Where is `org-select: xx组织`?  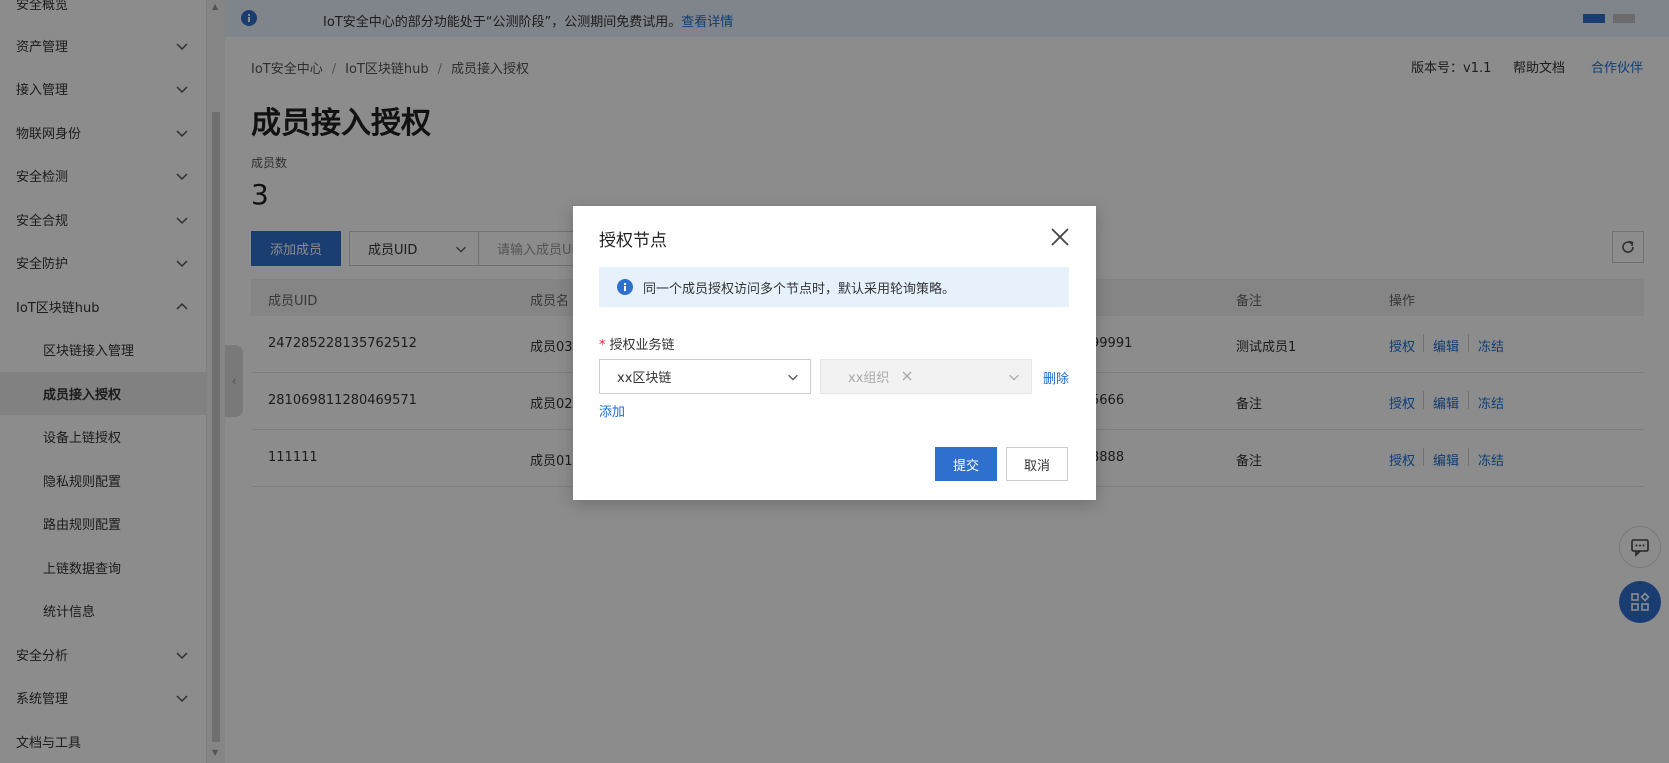
org-select: xx组织 is located at coordinates (926, 376).